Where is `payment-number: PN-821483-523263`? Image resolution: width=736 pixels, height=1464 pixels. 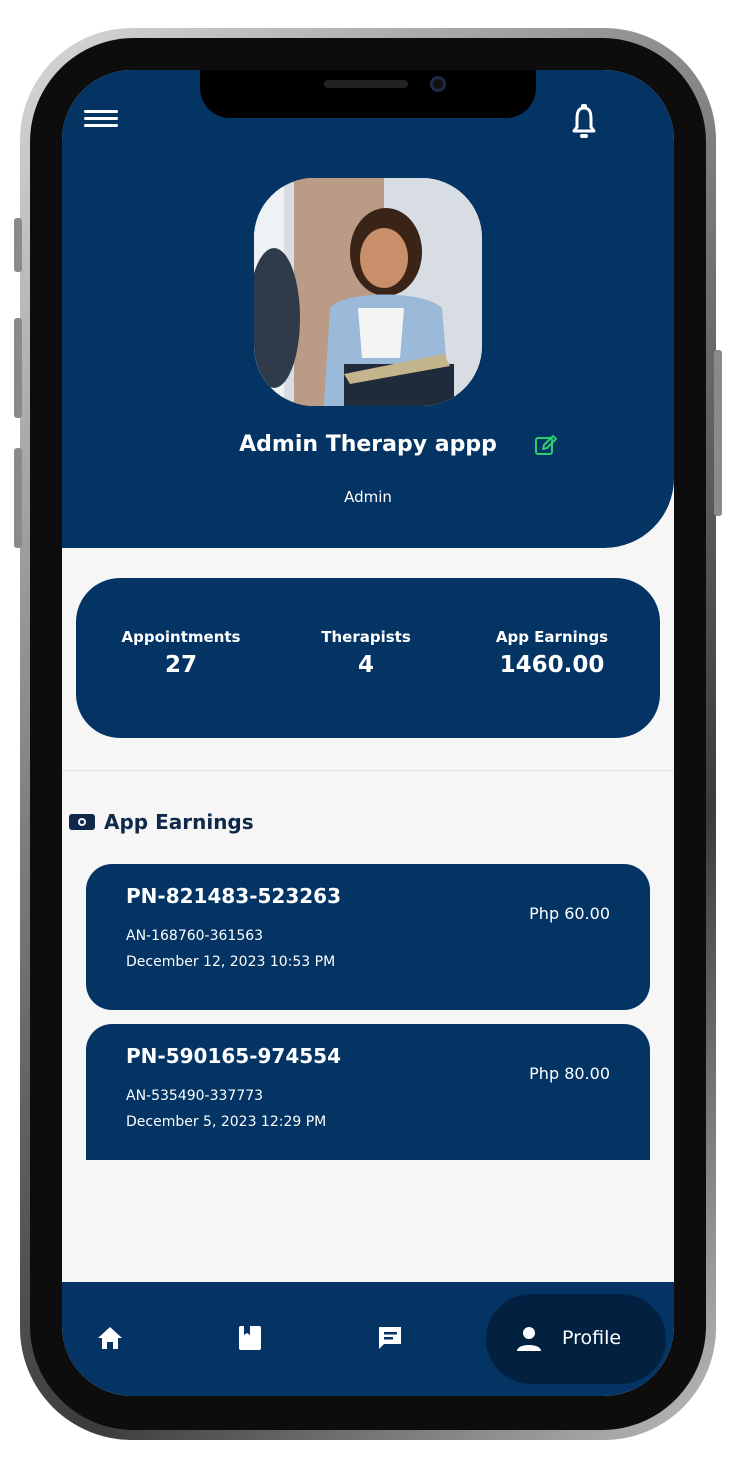
payment-number: PN-821483-523263 is located at coordinates (233, 896).